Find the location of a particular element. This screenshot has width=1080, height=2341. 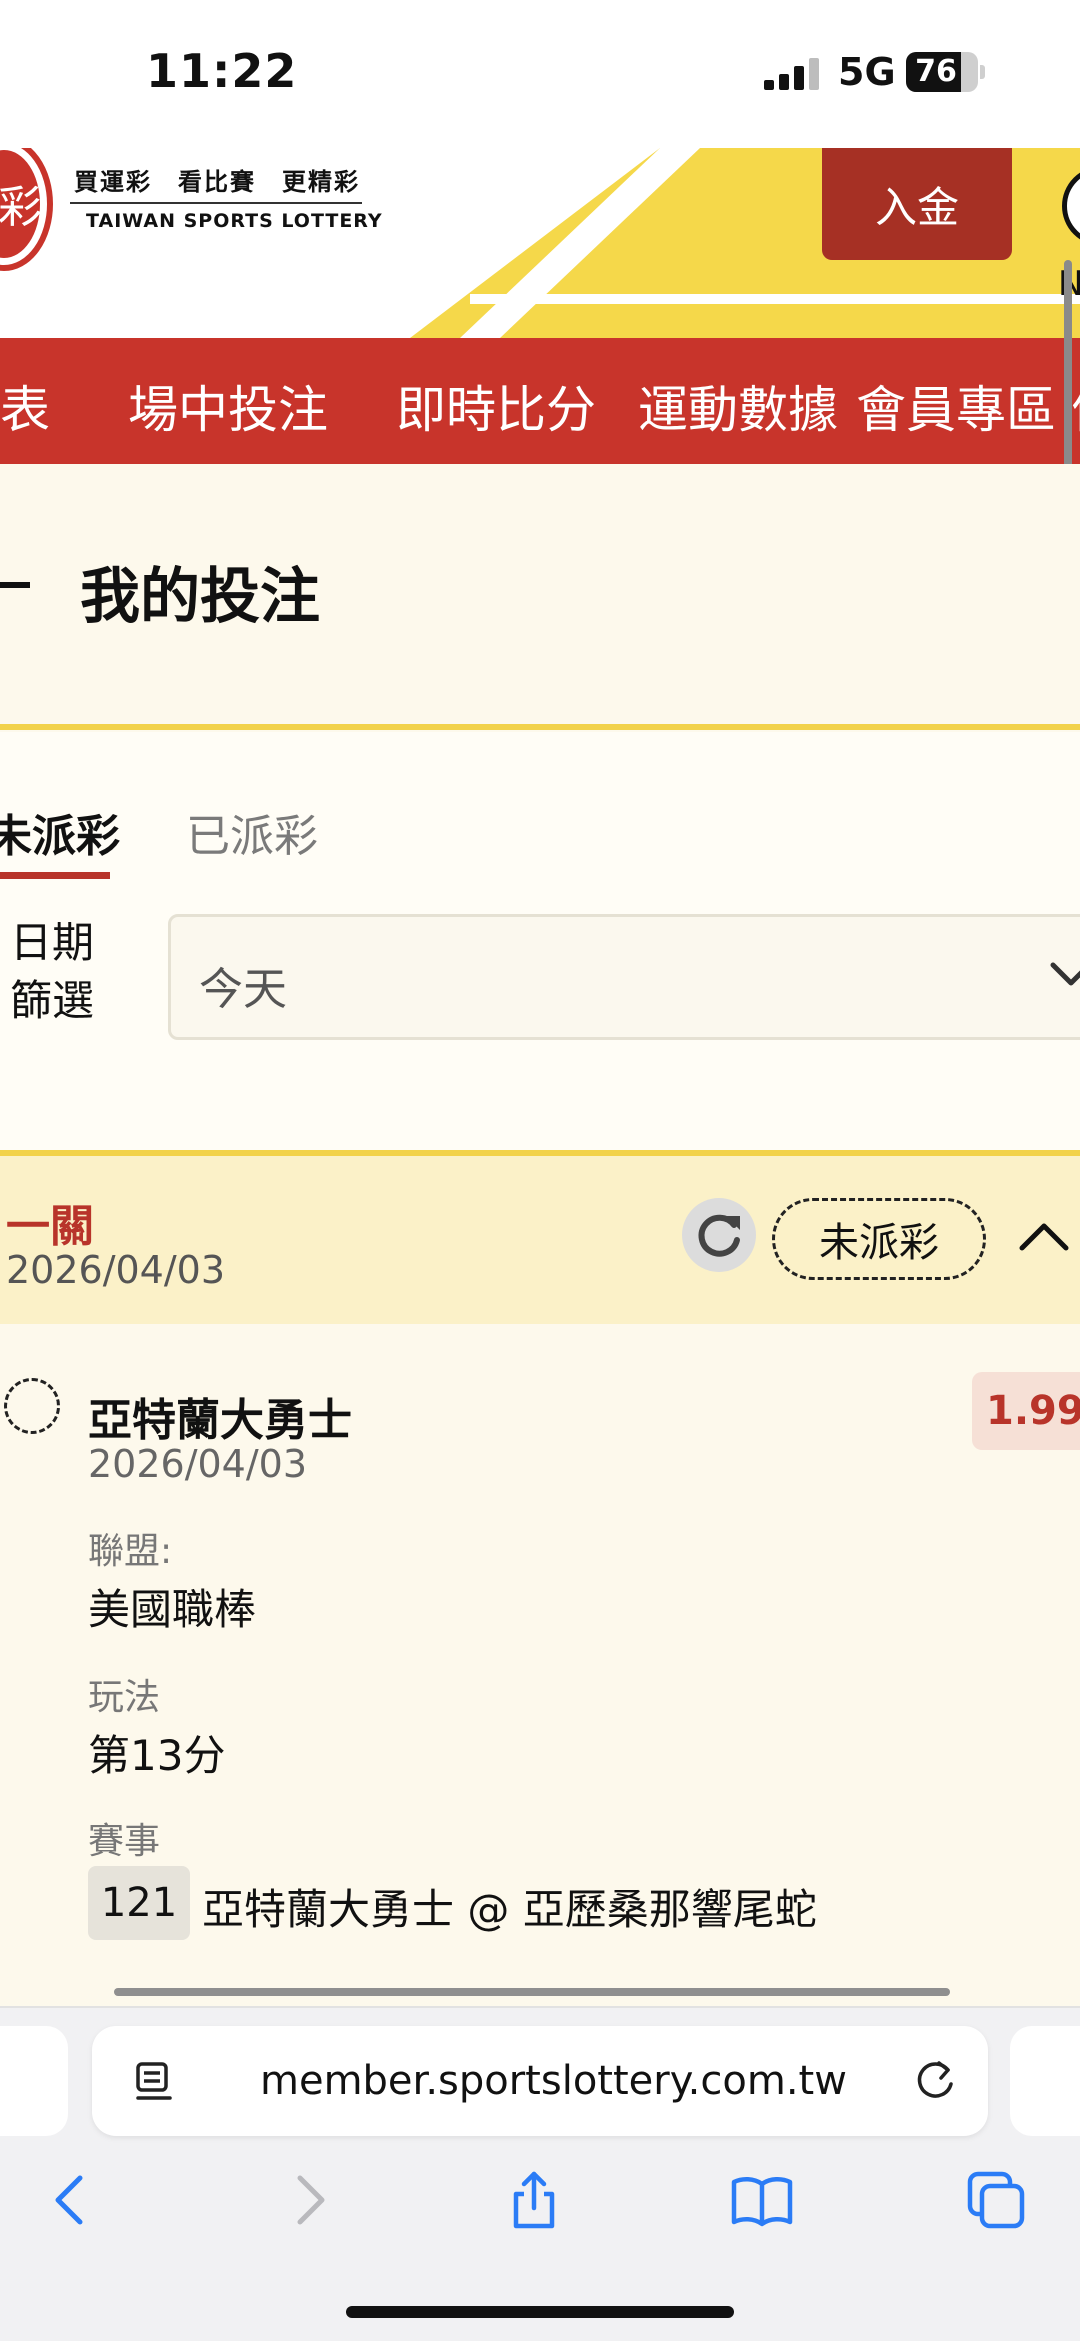

url-text: member.sportslottery.com.tw is located at coordinates (553, 2081).